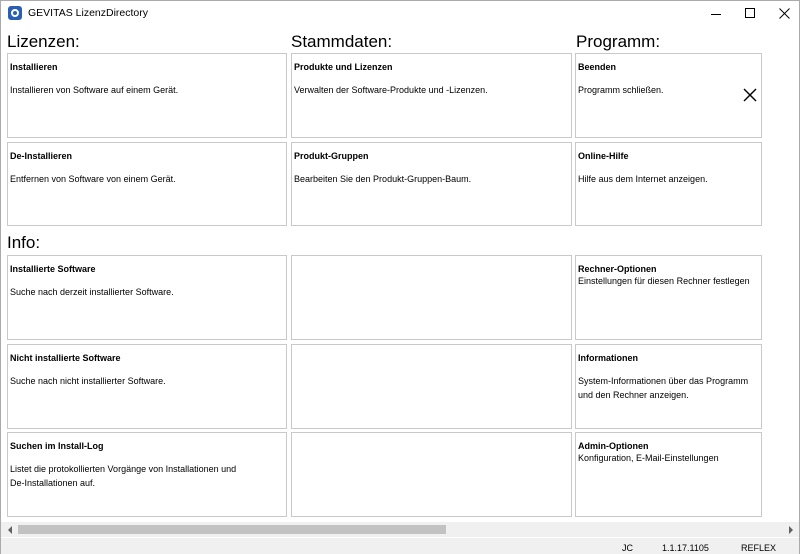 Image resolution: width=800 pixels, height=554 pixels. Describe the element at coordinates (65, 358) in the screenshot. I see `tile-title: Nicht installierte Software` at that location.